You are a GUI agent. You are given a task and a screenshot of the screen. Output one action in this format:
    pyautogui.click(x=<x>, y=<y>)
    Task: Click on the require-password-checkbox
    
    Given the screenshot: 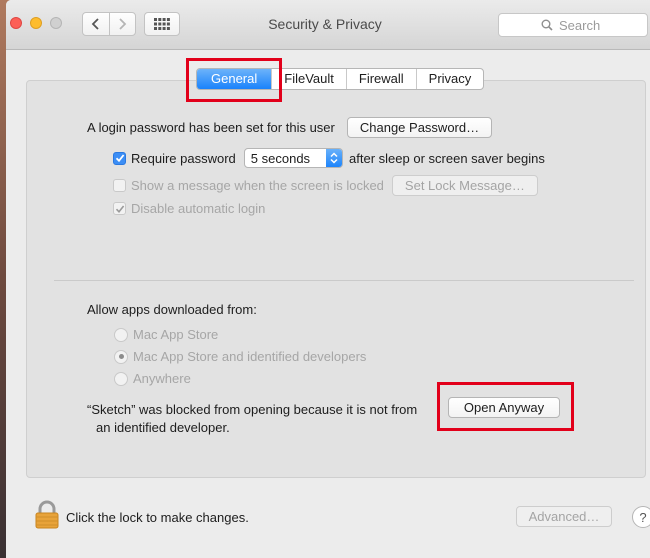 What is the action you would take?
    pyautogui.click(x=119, y=158)
    